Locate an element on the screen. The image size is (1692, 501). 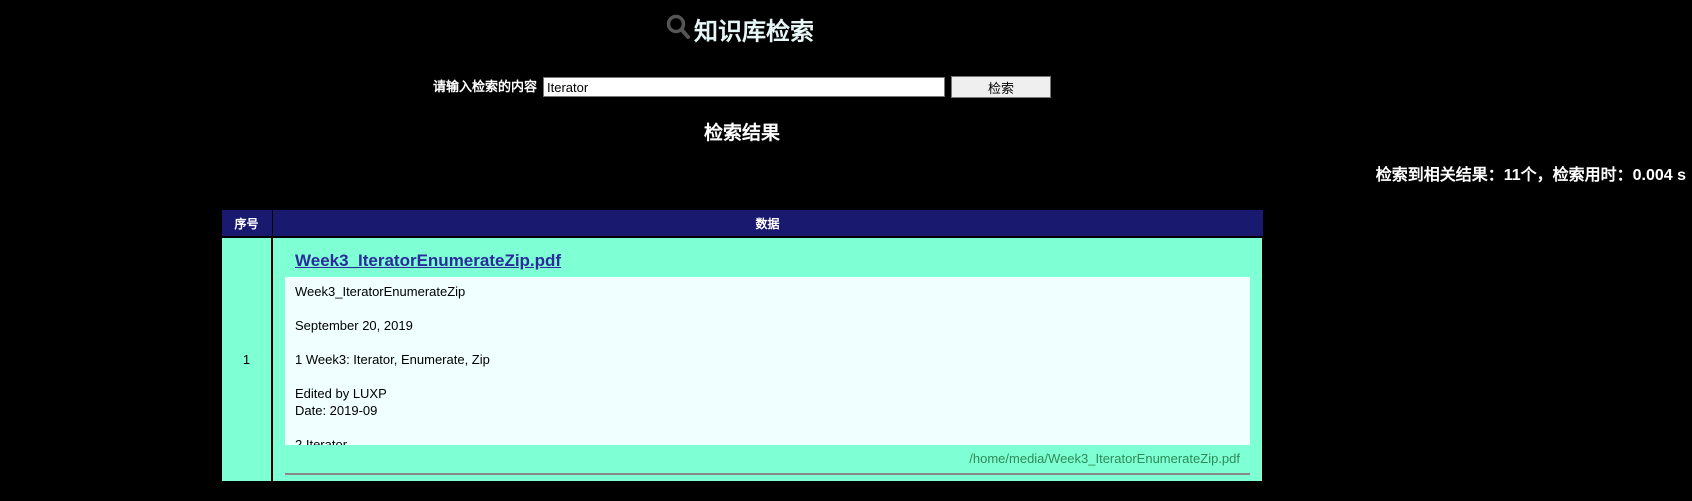
results-heading: 检索结果 is located at coordinates (741, 133).